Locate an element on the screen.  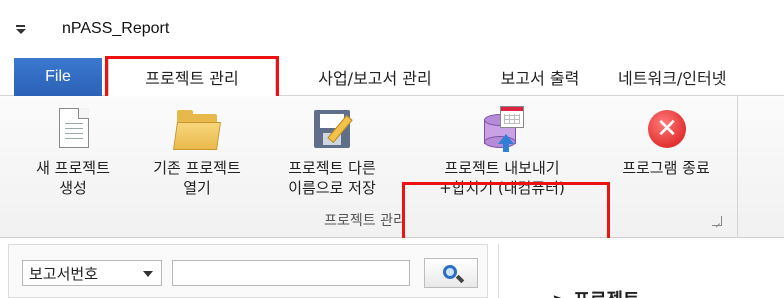
ribbon-group-divider is located at coordinates (737, 167).